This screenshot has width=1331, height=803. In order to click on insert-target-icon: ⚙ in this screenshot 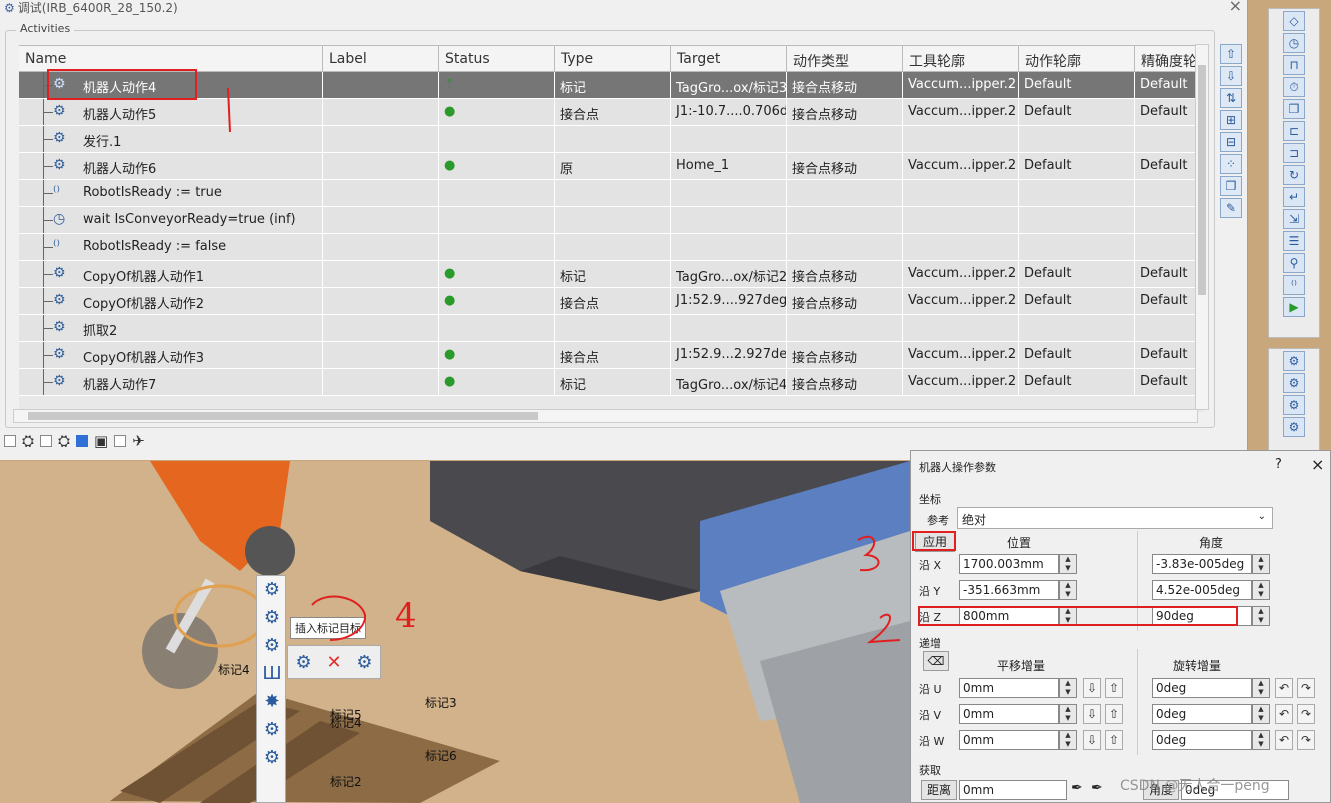, I will do `click(272, 619)`.